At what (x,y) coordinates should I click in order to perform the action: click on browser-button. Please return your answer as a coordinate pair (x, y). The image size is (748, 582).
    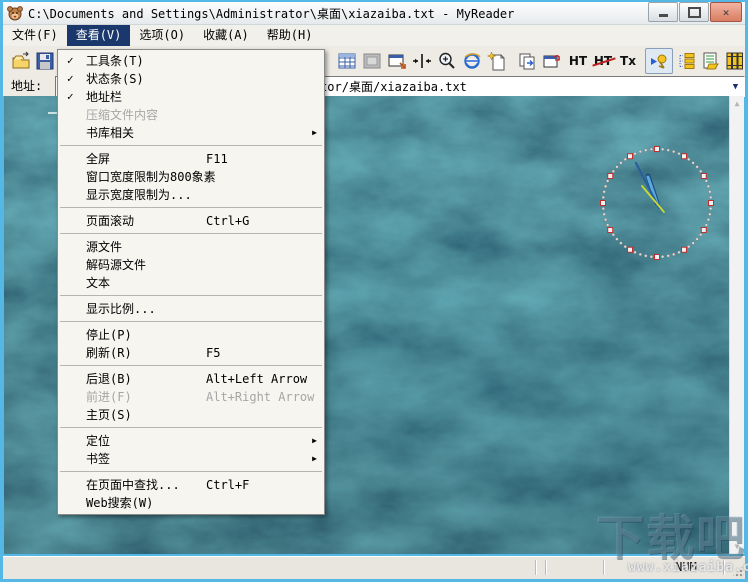
    Looking at the image, I should click on (472, 60).